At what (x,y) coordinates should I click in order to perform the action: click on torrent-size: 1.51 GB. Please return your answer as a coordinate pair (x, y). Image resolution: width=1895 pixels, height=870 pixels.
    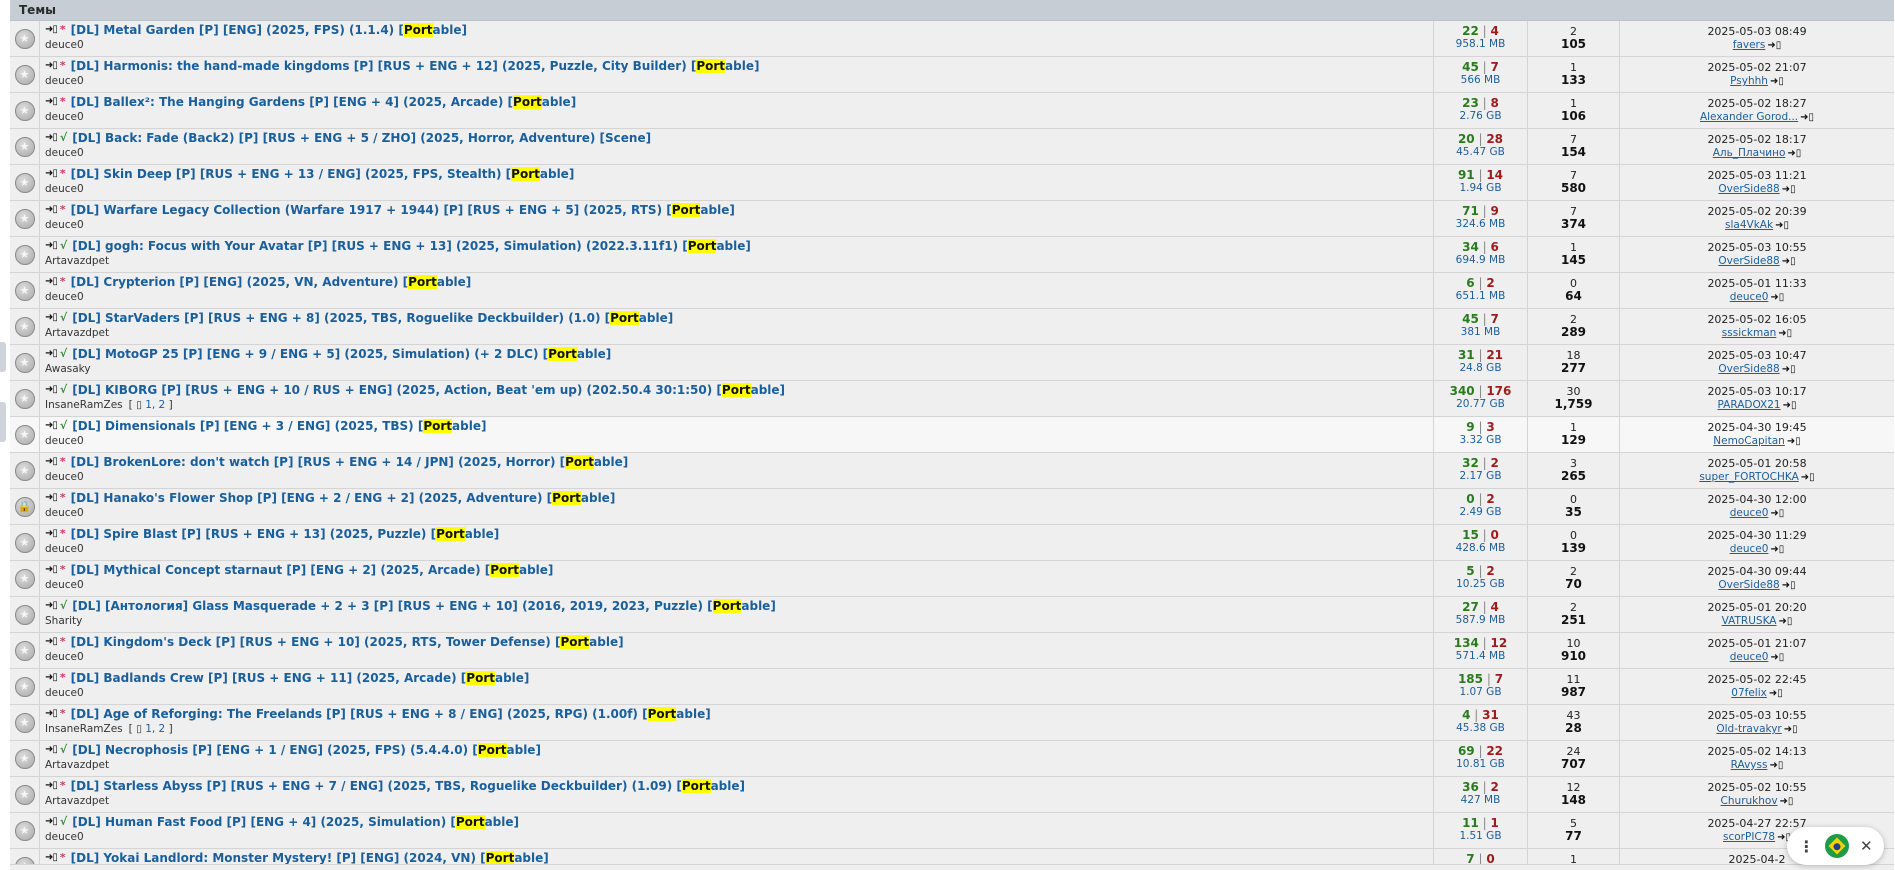
    Looking at the image, I should click on (1480, 836).